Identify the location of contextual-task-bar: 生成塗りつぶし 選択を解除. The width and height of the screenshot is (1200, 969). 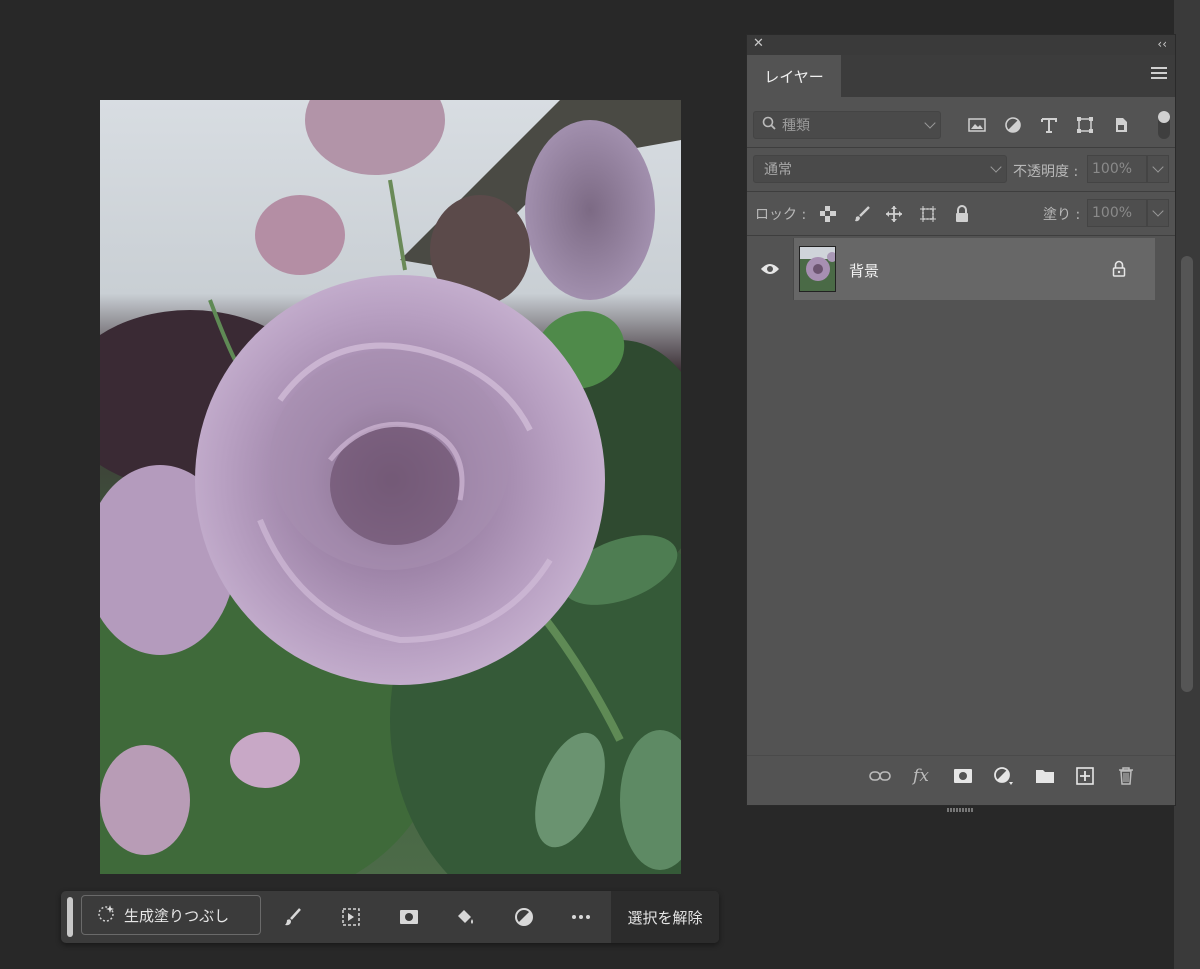
(390, 917).